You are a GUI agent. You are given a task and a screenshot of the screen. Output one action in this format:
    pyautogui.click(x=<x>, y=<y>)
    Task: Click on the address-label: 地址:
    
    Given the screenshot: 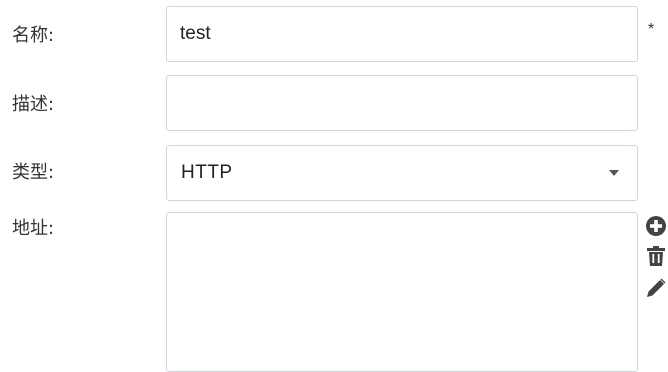 What is the action you would take?
    pyautogui.click(x=33, y=228)
    